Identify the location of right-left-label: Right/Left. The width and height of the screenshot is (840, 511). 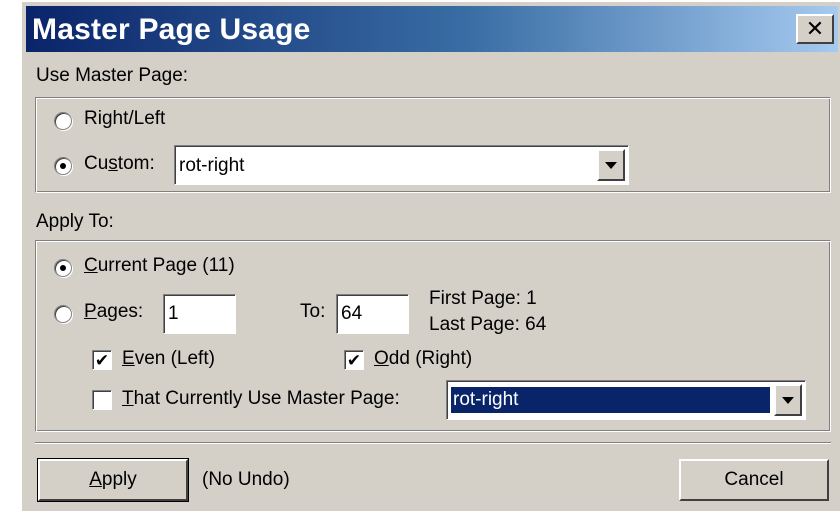
(124, 119).